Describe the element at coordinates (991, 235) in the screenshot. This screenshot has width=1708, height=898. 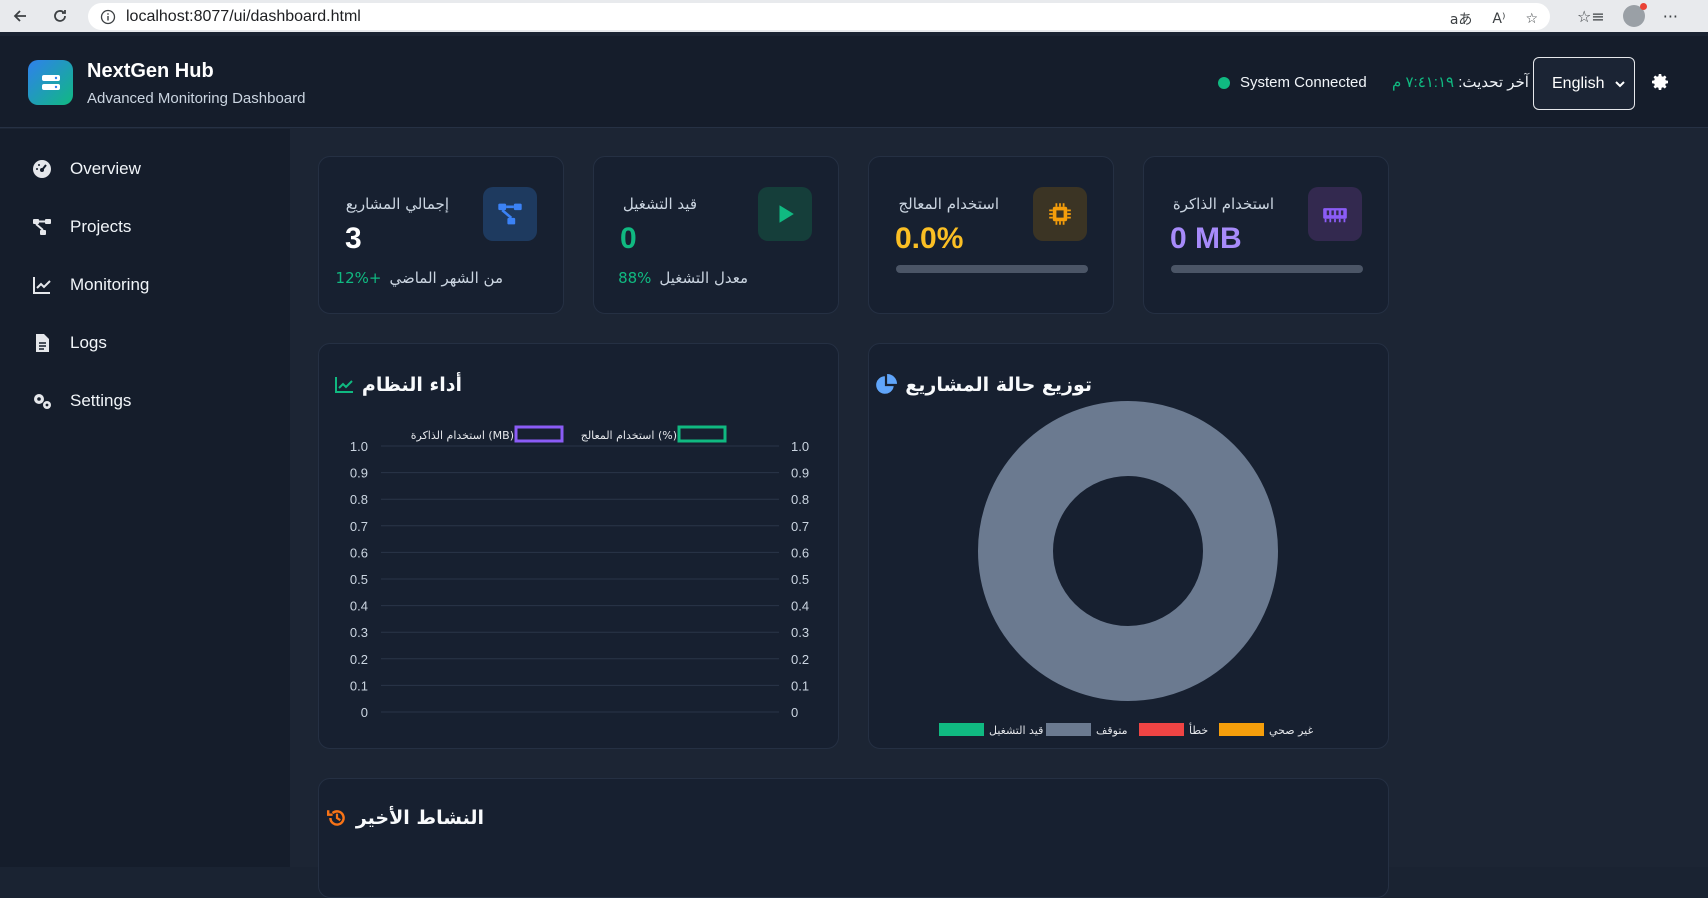
I see `stat-card-cpu: استخدام المعالج 0.0%` at that location.